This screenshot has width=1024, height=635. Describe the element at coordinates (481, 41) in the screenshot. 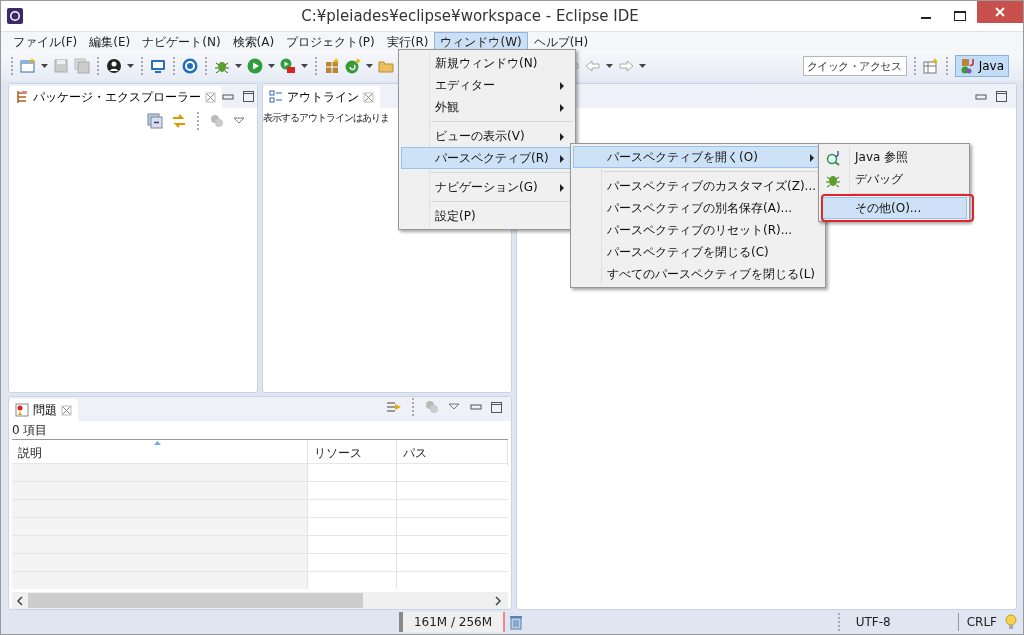

I see `menu-bar-item: ウィンドウ(W)` at that location.